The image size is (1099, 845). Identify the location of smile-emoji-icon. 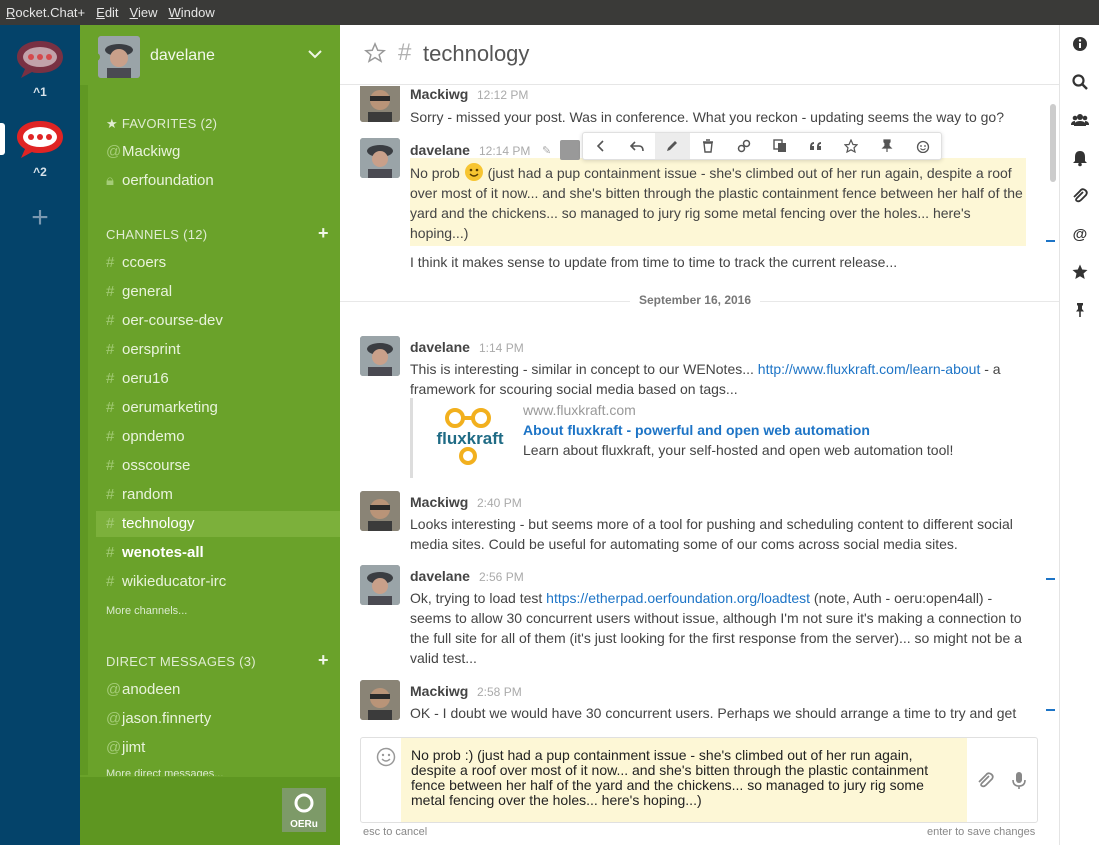
(474, 172).